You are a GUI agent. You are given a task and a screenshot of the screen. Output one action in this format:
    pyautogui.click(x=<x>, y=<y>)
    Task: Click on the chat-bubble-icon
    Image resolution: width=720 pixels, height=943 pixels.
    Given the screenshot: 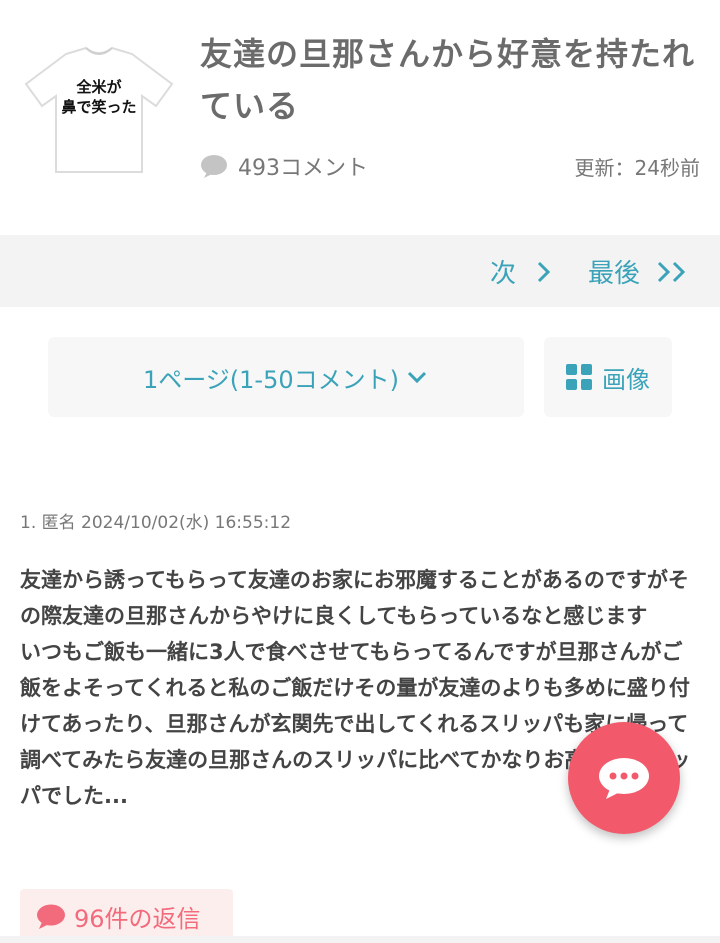 What is the action you would take?
    pyautogui.click(x=624, y=778)
    